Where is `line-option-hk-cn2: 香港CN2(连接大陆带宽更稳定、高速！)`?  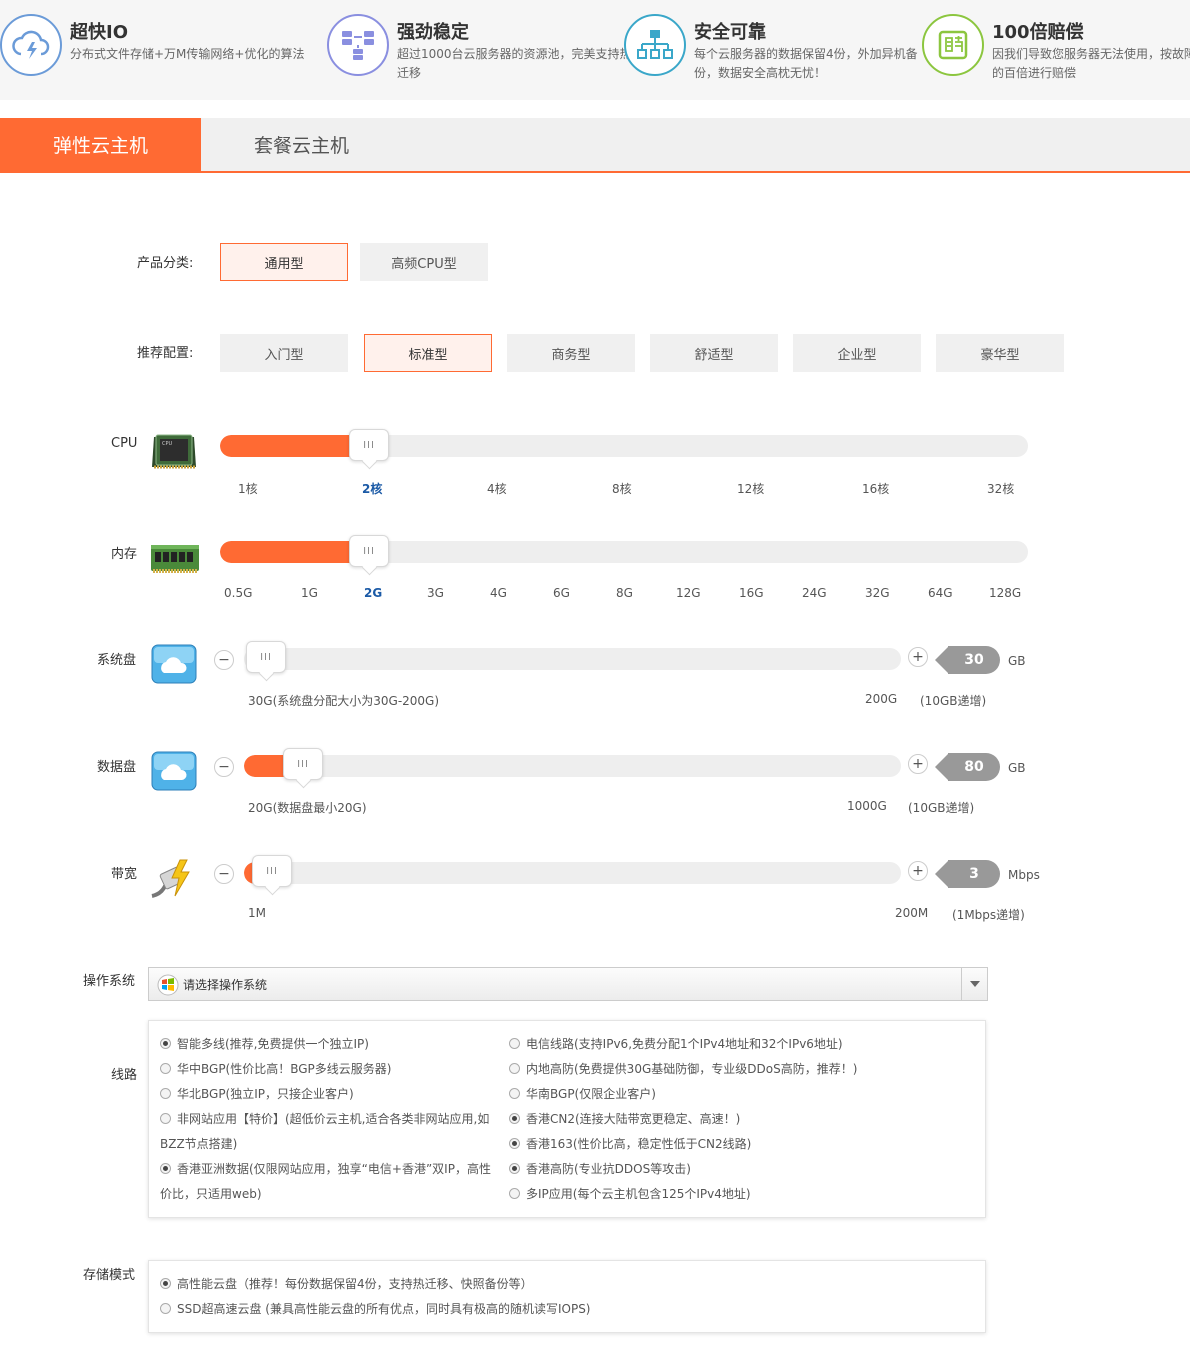
line-option-hk-cn2: 香港CN2(连接大陆带宽更稳定、高速！) is located at coordinates (624, 1119).